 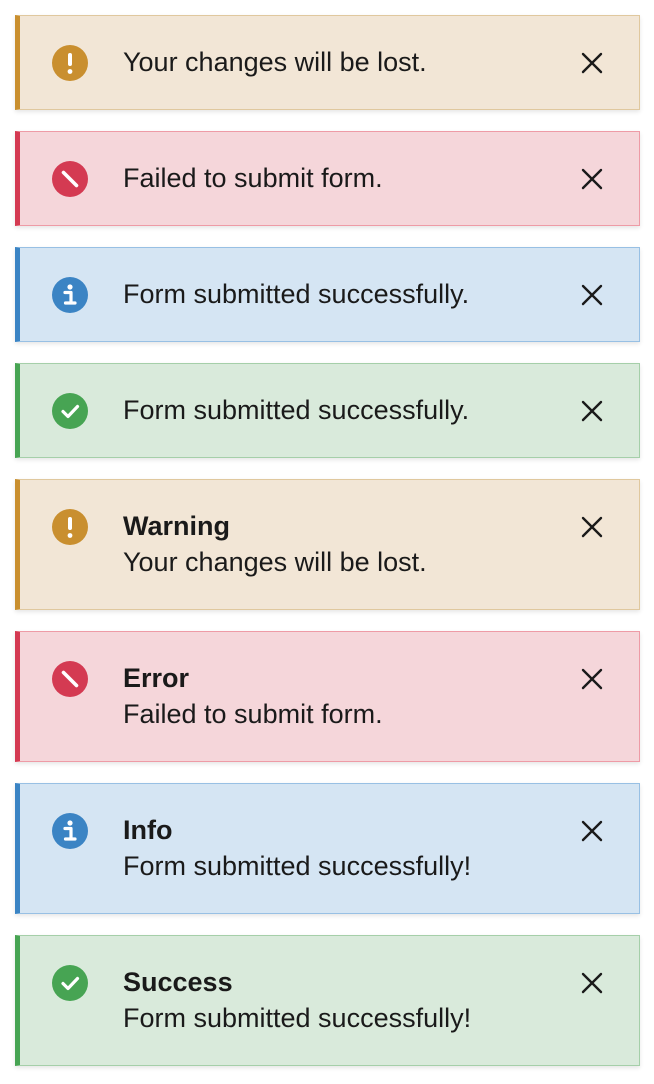 I want to click on toast-info: Info Form submitted successfully!, so click(x=327, y=848).